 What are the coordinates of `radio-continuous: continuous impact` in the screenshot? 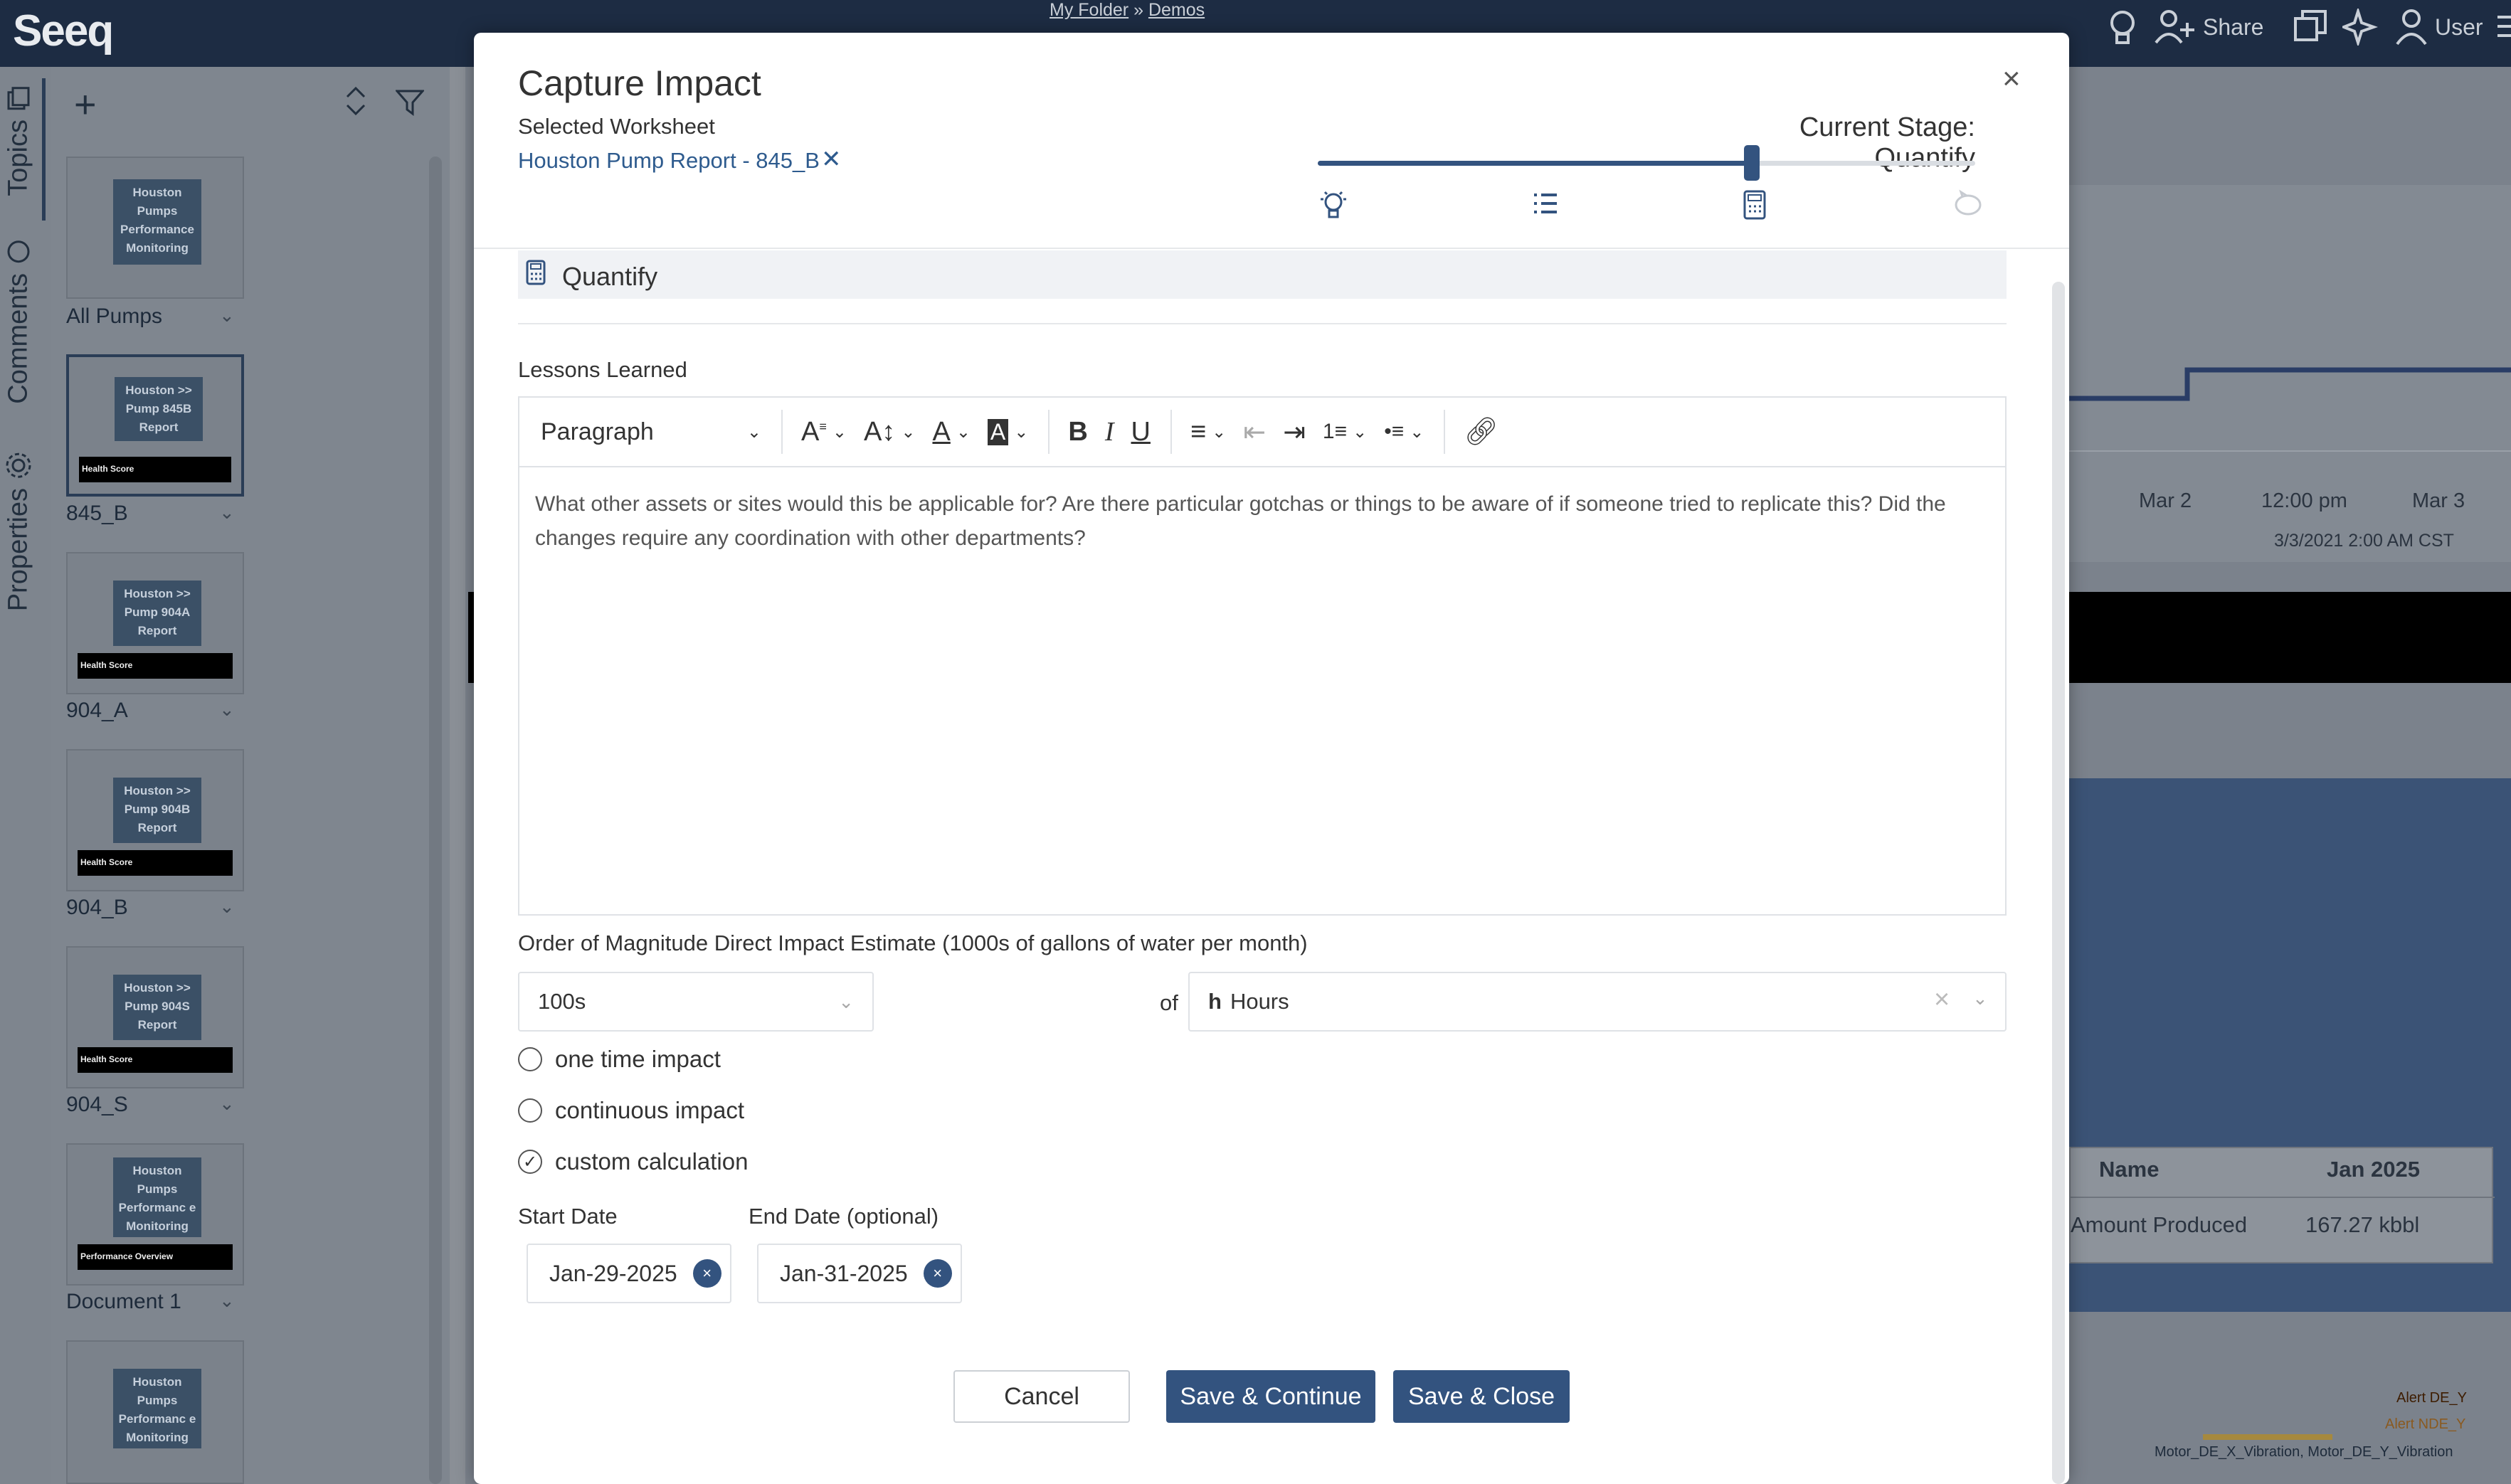 It's located at (631, 1110).